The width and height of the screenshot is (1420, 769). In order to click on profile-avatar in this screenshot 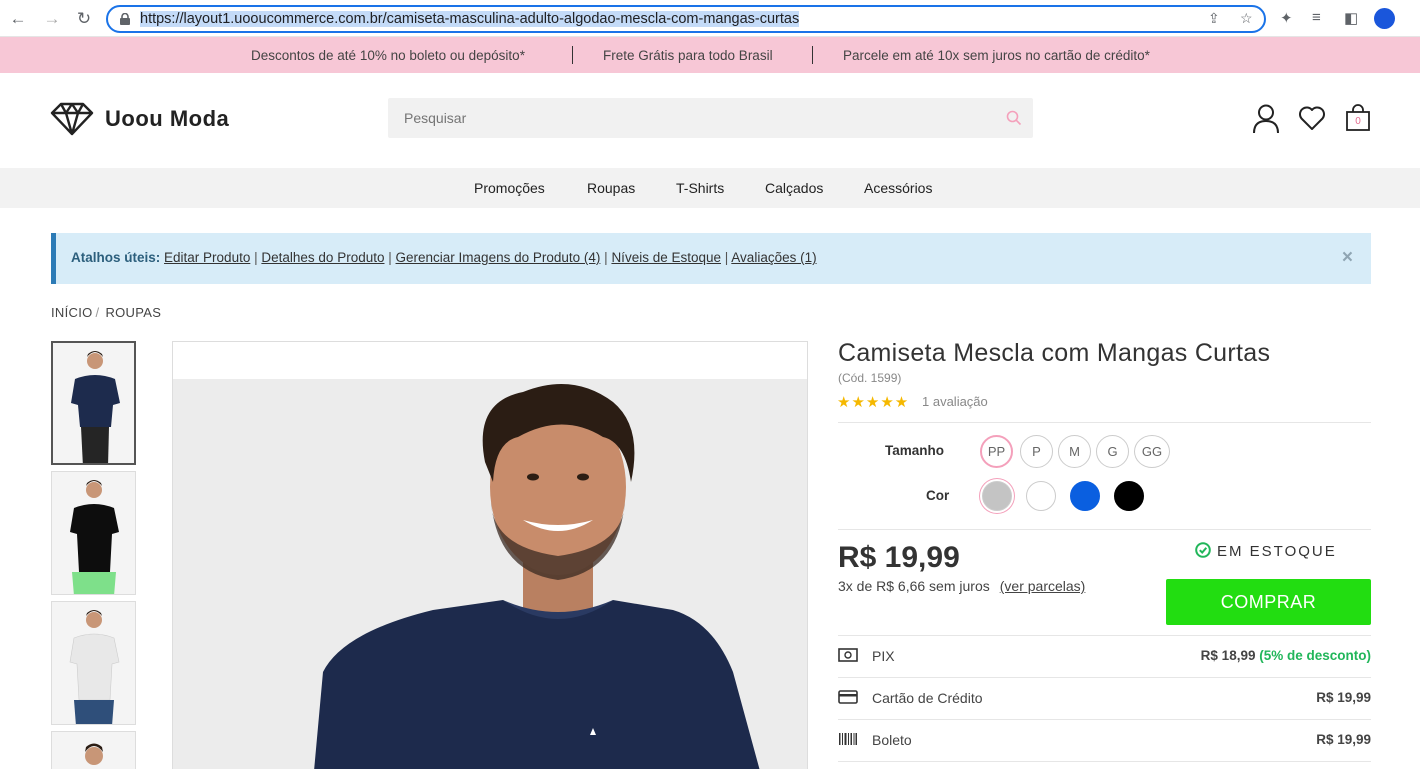, I will do `click(1384, 18)`.